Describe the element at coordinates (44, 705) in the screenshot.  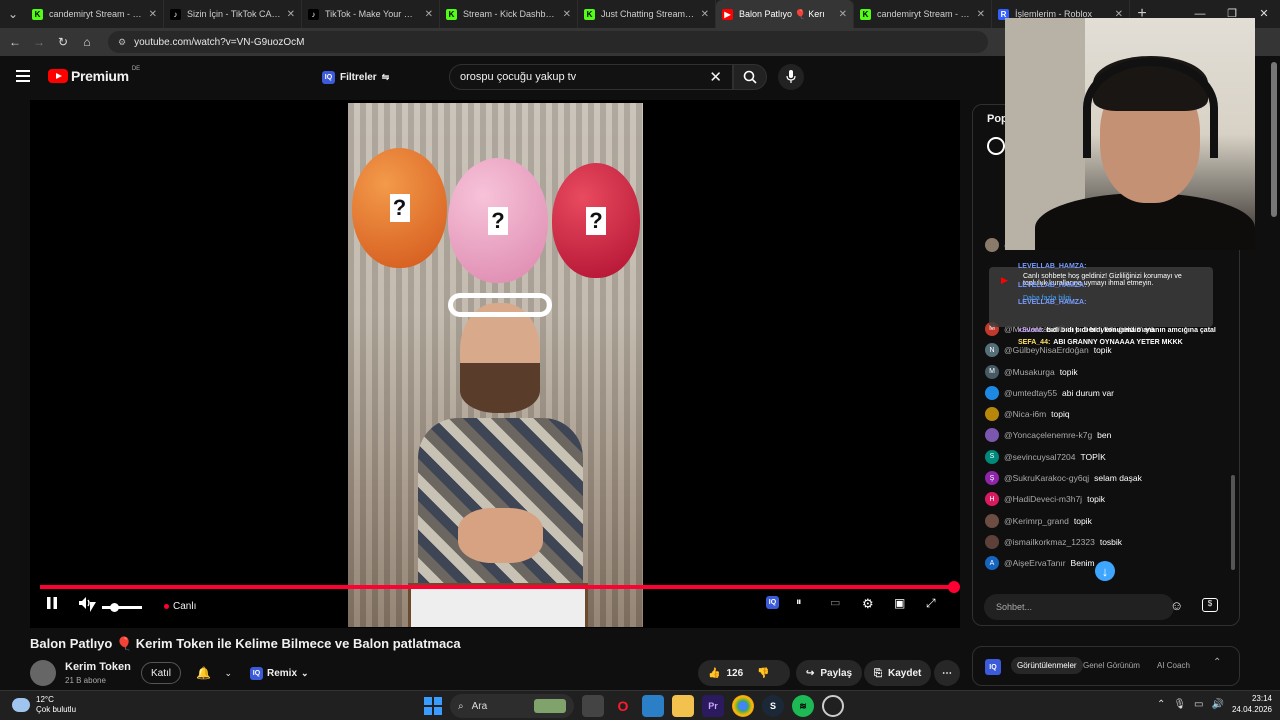
I see `weather-widget: 12°C Çok bulutlu` at that location.